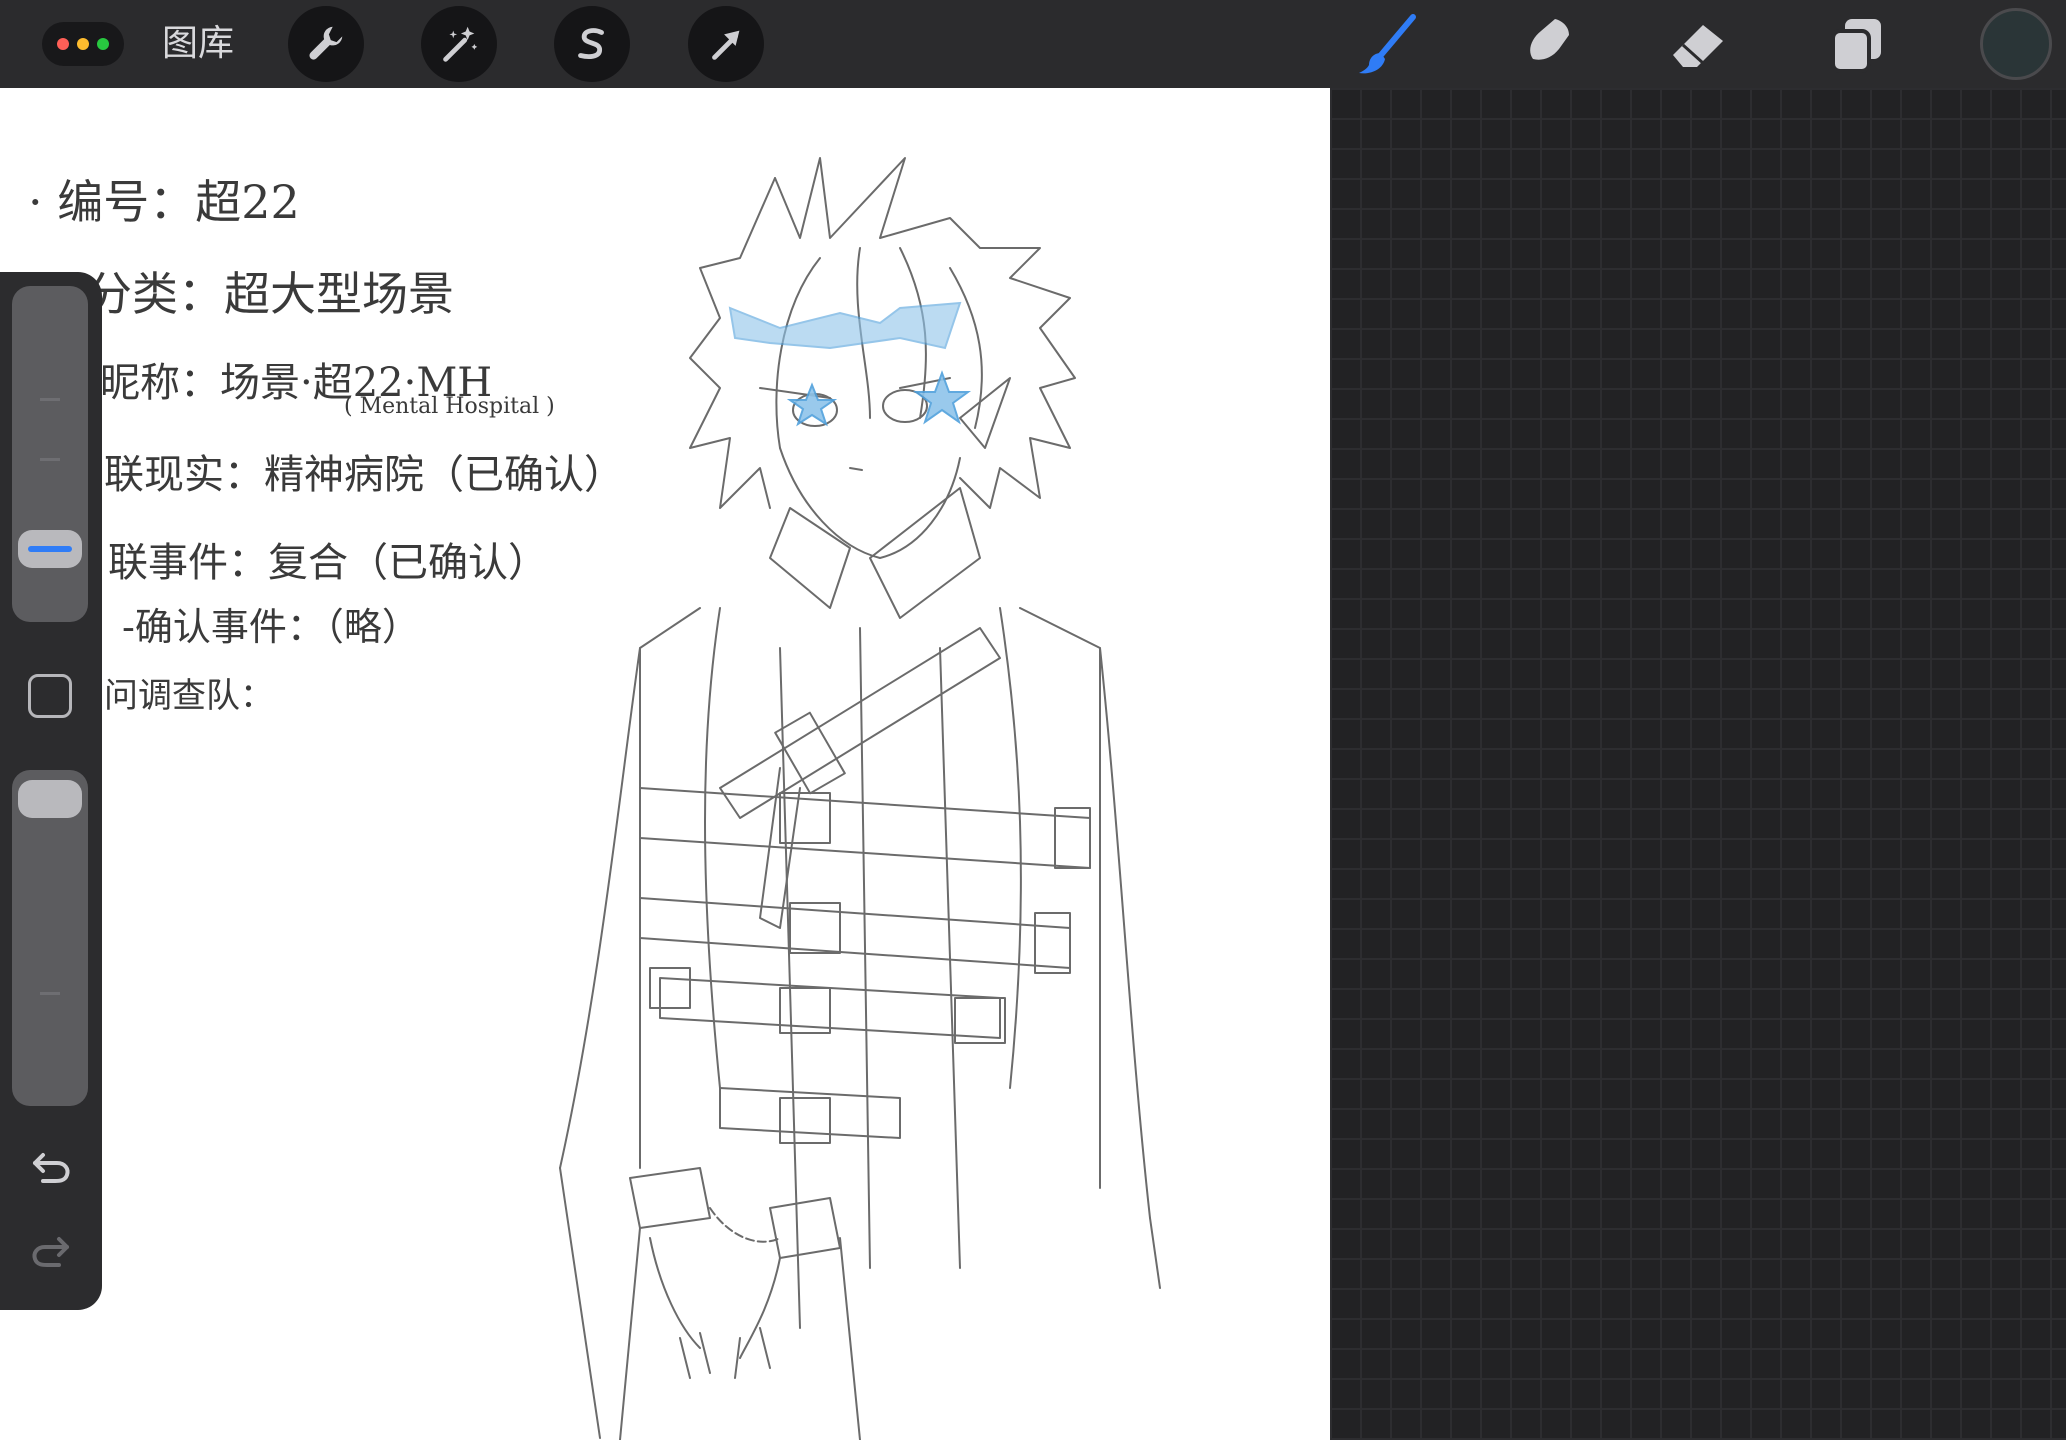 The height and width of the screenshot is (1440, 2066). Describe the element at coordinates (2016, 44) in the screenshot. I see `color-picker-button` at that location.